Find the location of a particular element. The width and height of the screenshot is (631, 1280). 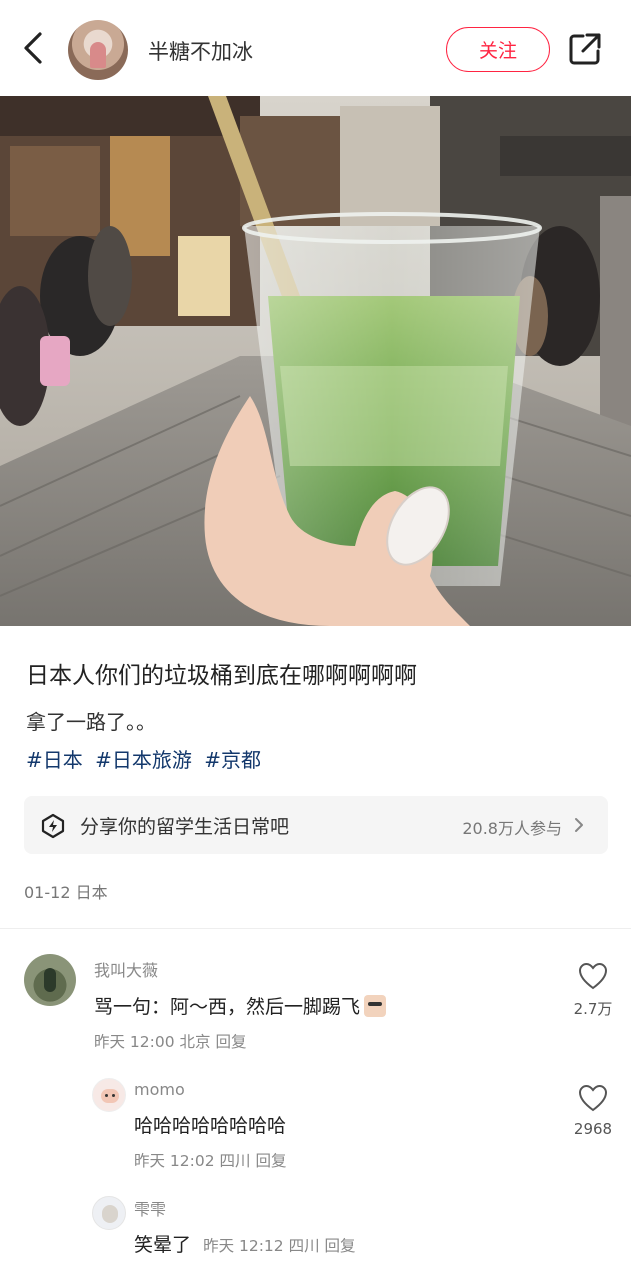

tag-link: #日本旅游 is located at coordinates (143, 760).